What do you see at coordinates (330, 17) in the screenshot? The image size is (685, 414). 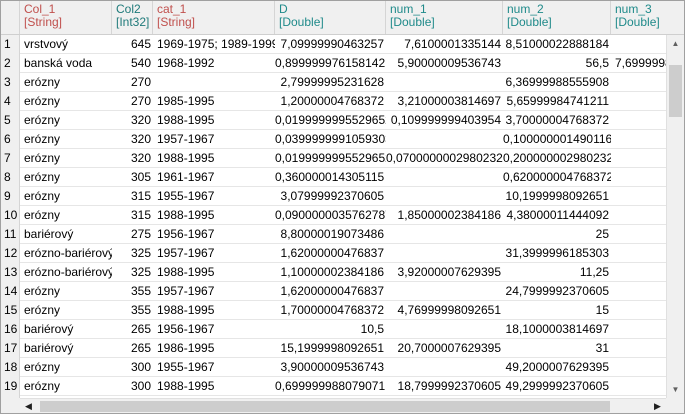 I see `column-header-d: D [Double]` at bounding box center [330, 17].